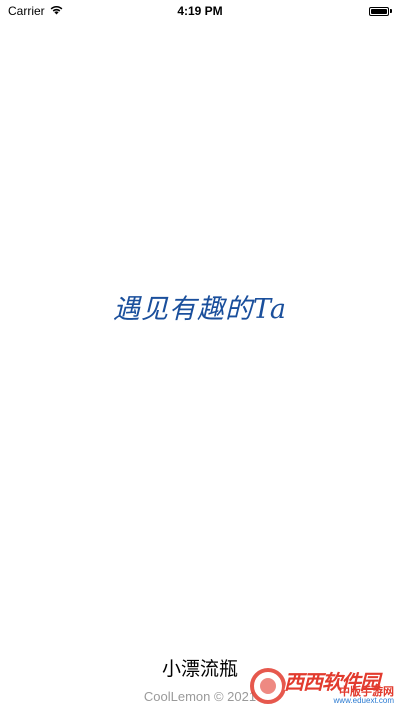 This screenshot has width=400, height=710. I want to click on status-left: Carrier, so click(36, 11).